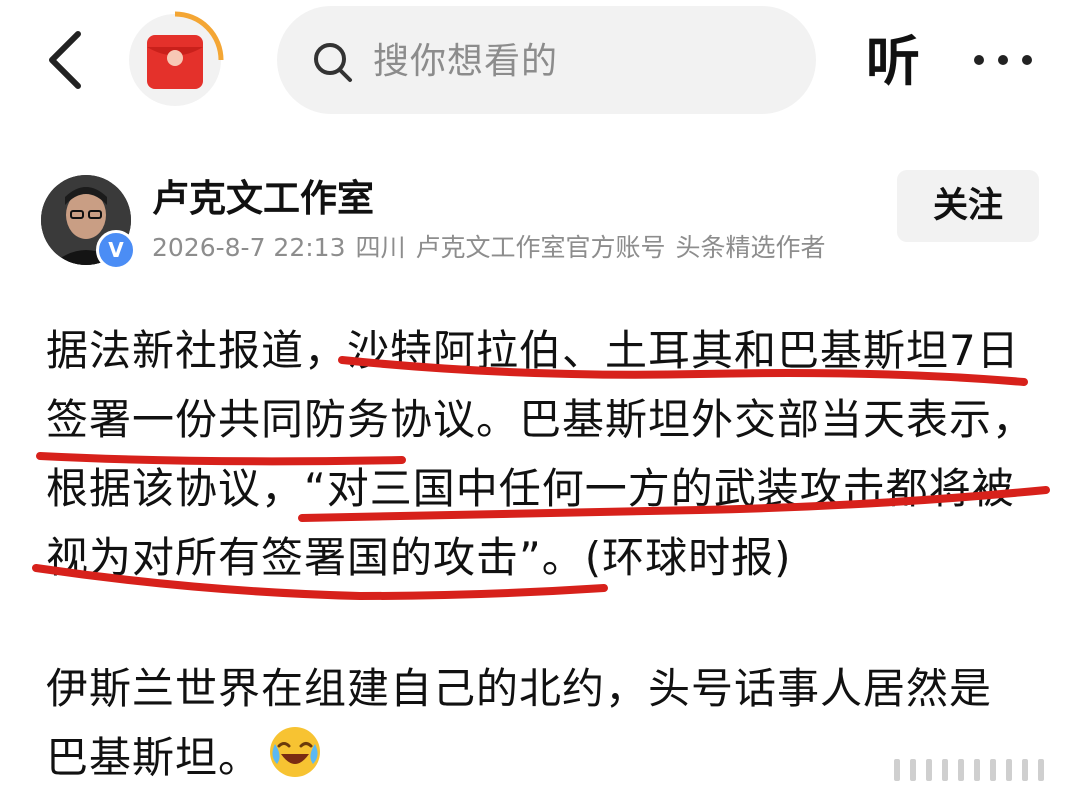 This screenshot has width=1080, height=802. I want to click on red-packet-icon, so click(176, 60).